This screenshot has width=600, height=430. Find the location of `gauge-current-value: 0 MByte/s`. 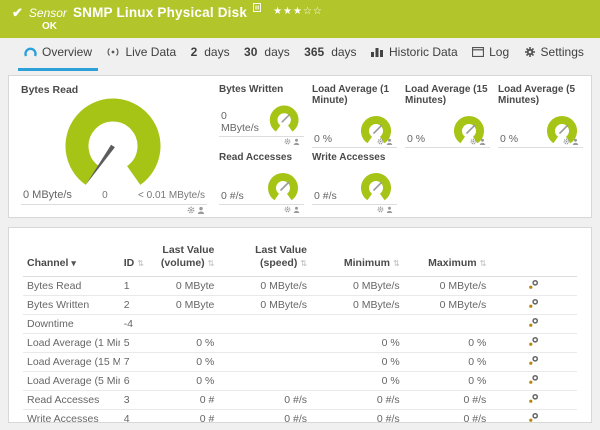

gauge-current-value: 0 MByte/s is located at coordinates (47, 195).